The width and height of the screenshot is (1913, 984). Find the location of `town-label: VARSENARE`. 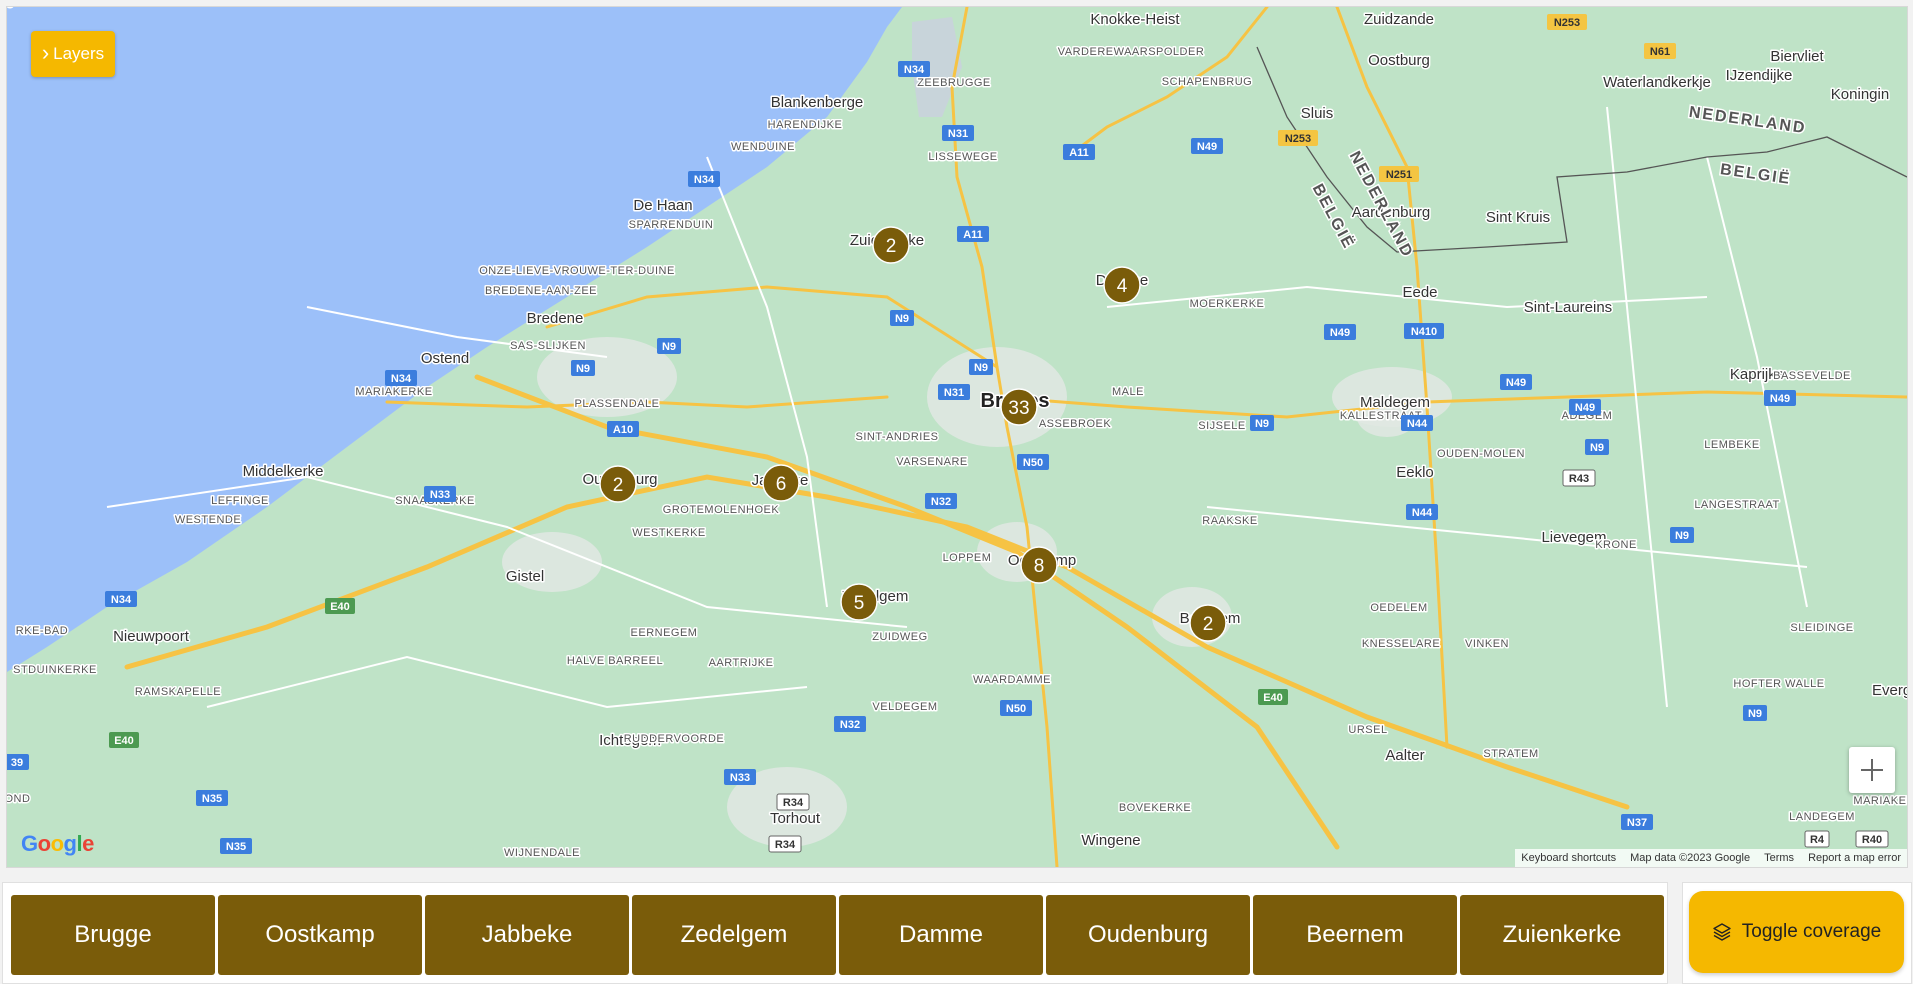

town-label: VARSENARE is located at coordinates (932, 462).